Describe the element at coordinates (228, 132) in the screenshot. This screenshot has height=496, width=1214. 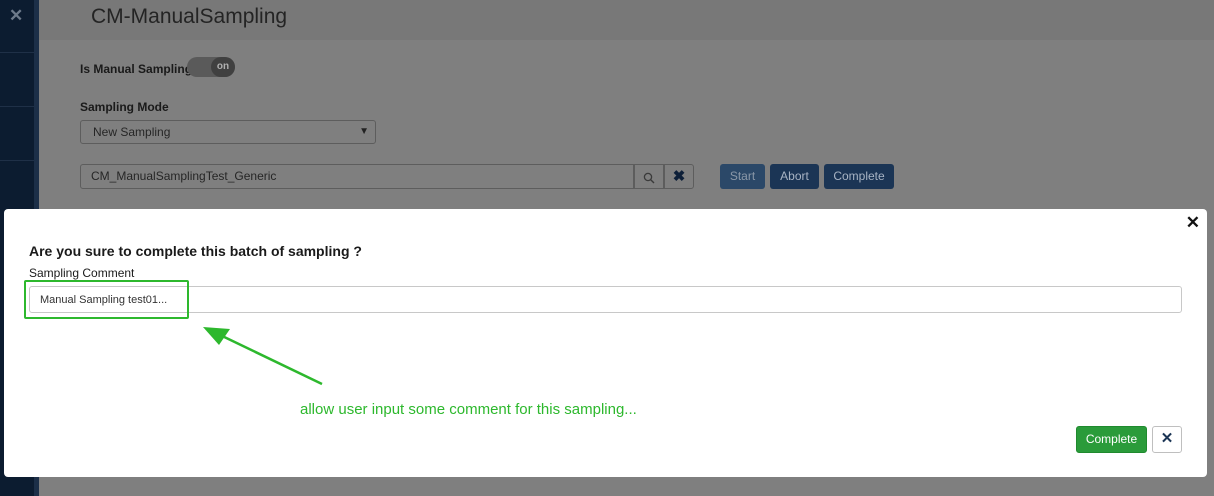
I see `sampling-mode-select: New Sampling ▼` at that location.